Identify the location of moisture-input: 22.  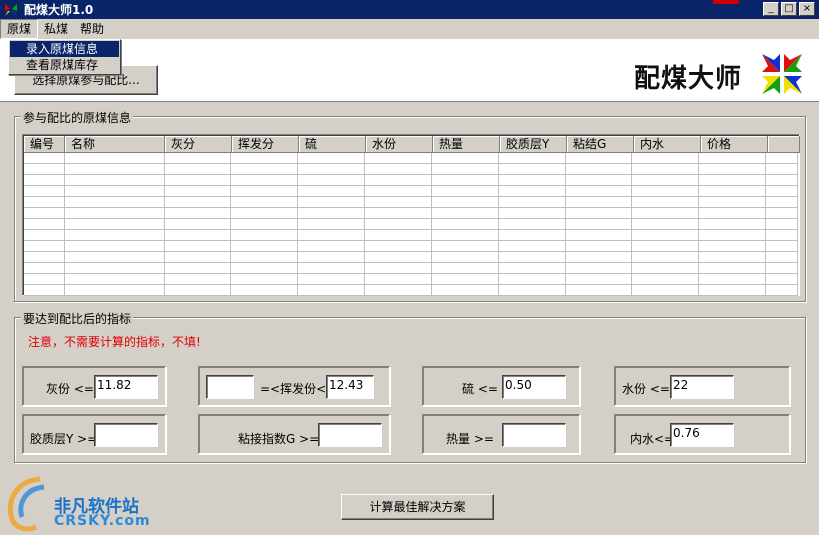
(702, 387).